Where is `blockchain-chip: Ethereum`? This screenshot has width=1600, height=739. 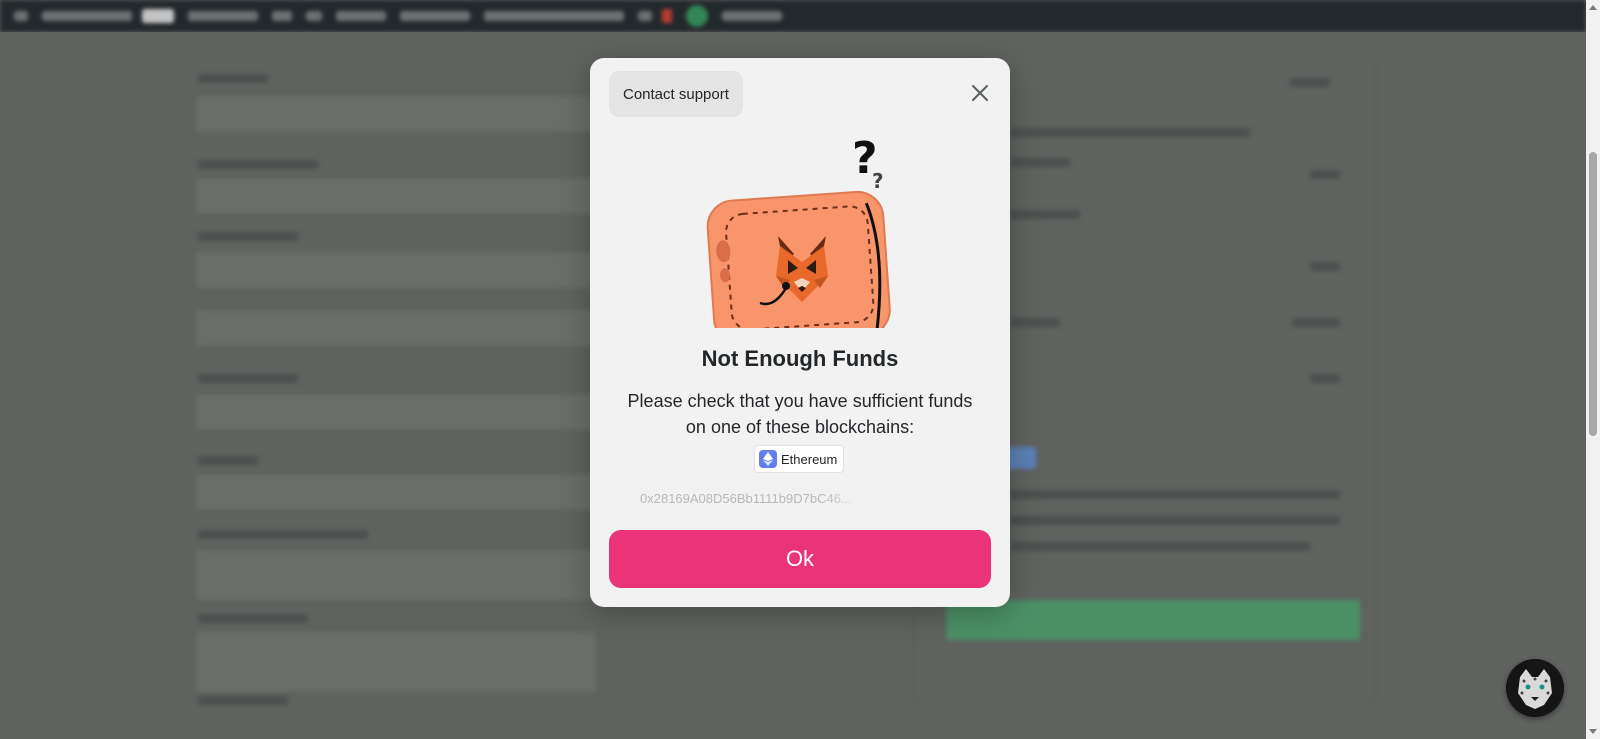
blockchain-chip: Ethereum is located at coordinates (799, 459).